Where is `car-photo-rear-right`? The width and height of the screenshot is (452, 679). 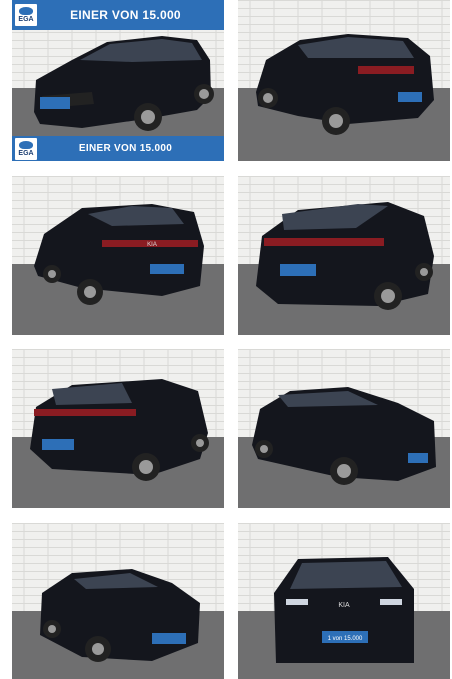
car-photo-rear-right is located at coordinates (344, 80).